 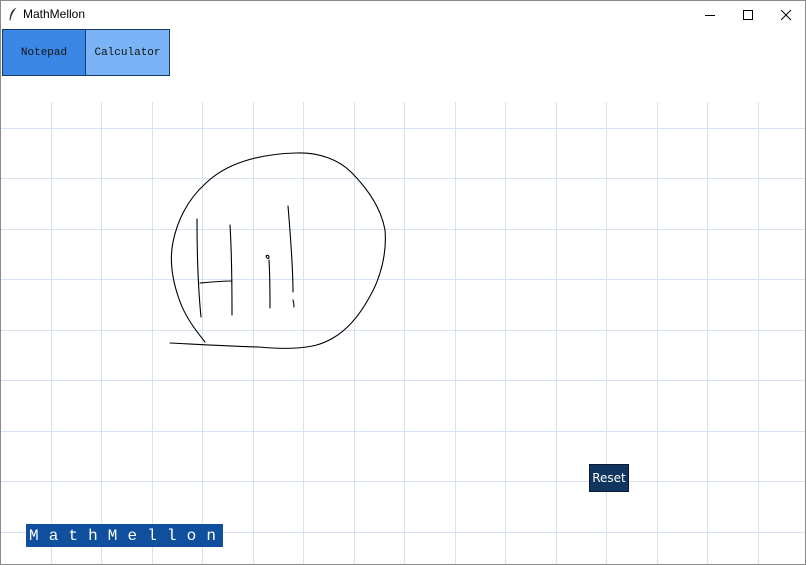 What do you see at coordinates (267, 256) in the screenshot?
I see `drawn-i-dot` at bounding box center [267, 256].